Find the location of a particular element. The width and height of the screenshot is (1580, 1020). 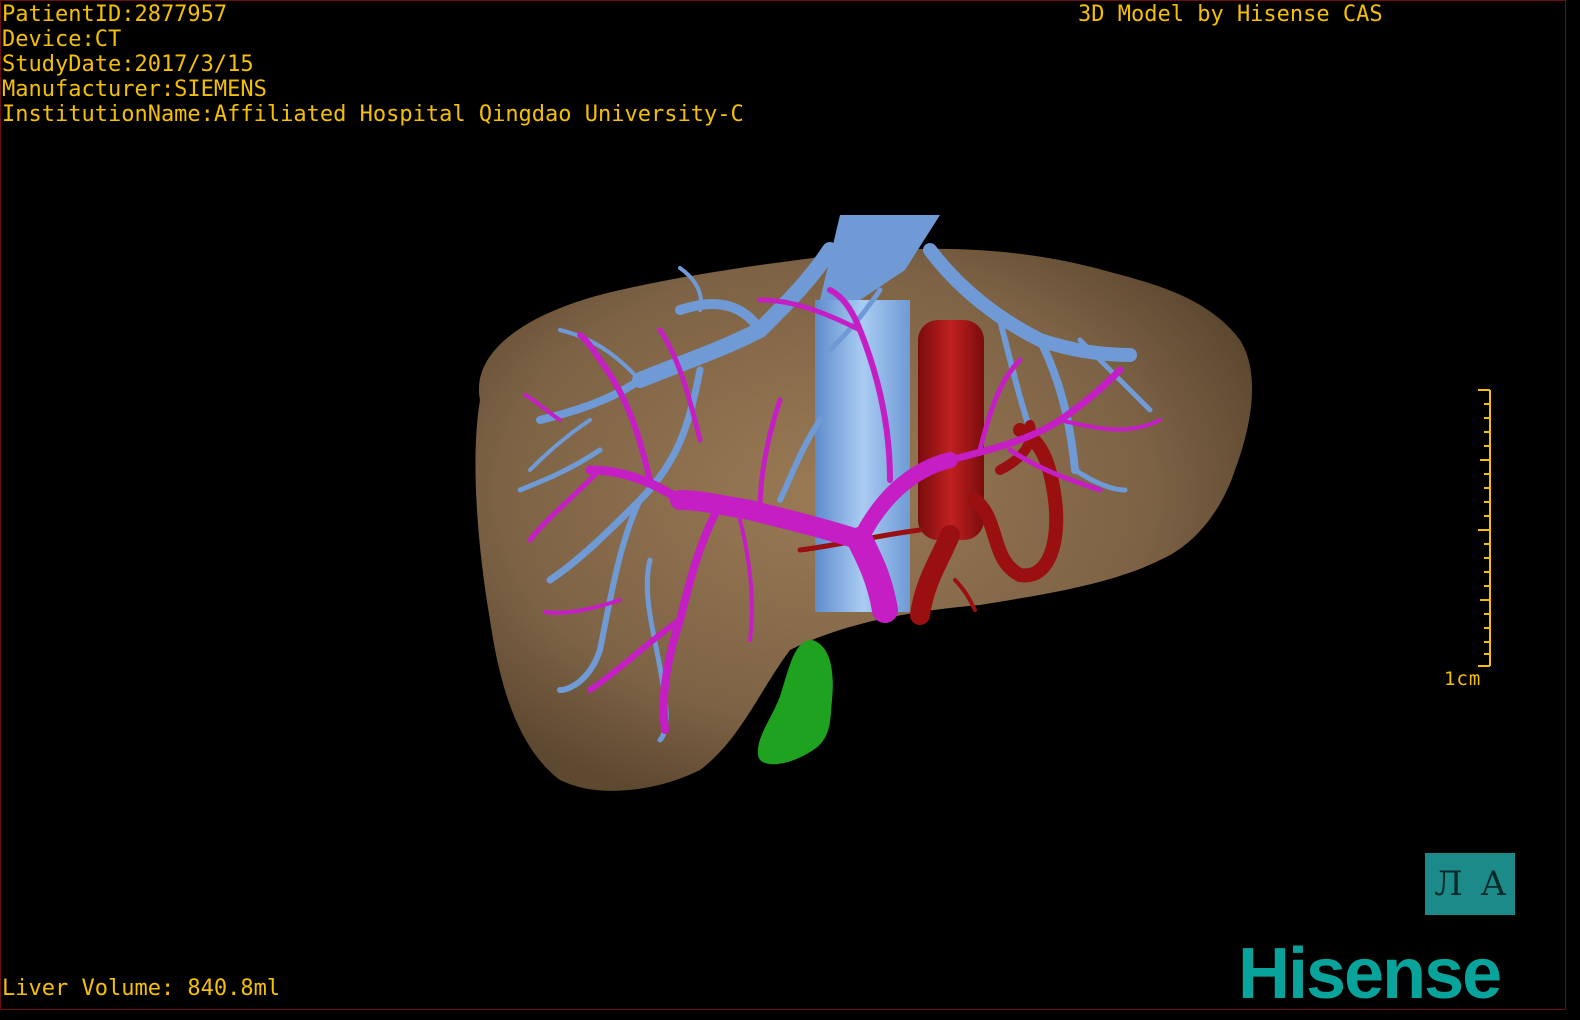

annotation-right-glyph: A is located at coordinates (1493, 884).